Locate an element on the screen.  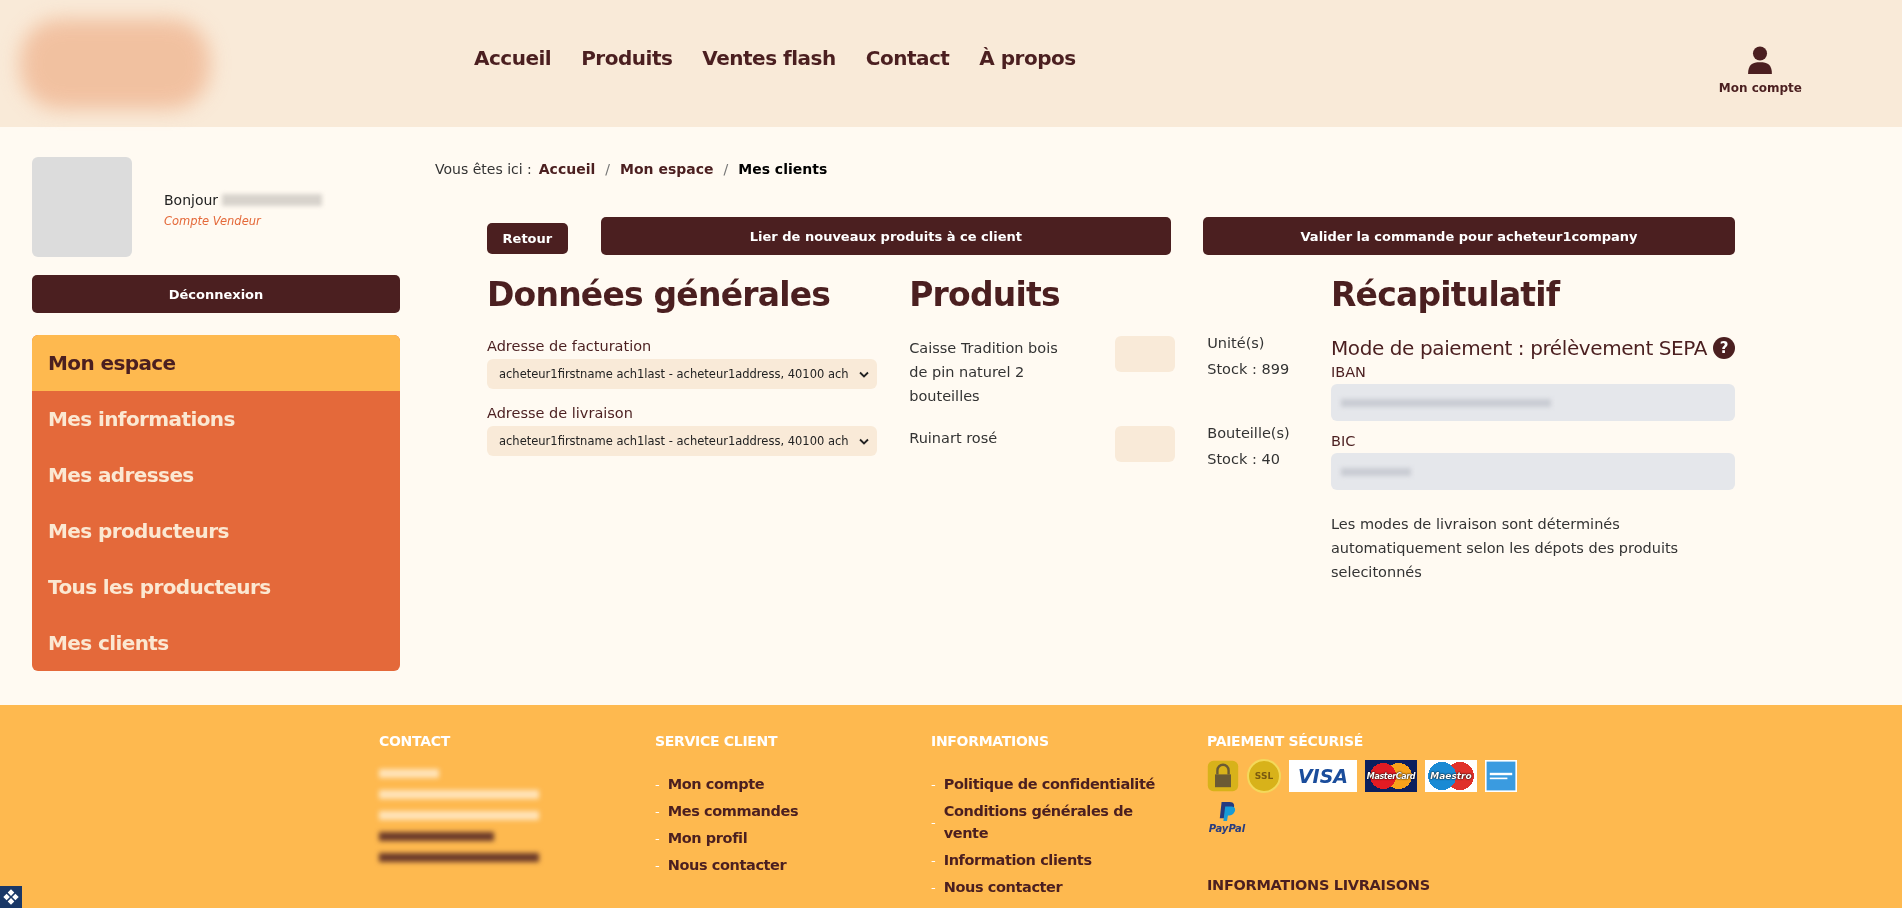
breadcrumb-link: Mon espace is located at coordinates (667, 169).